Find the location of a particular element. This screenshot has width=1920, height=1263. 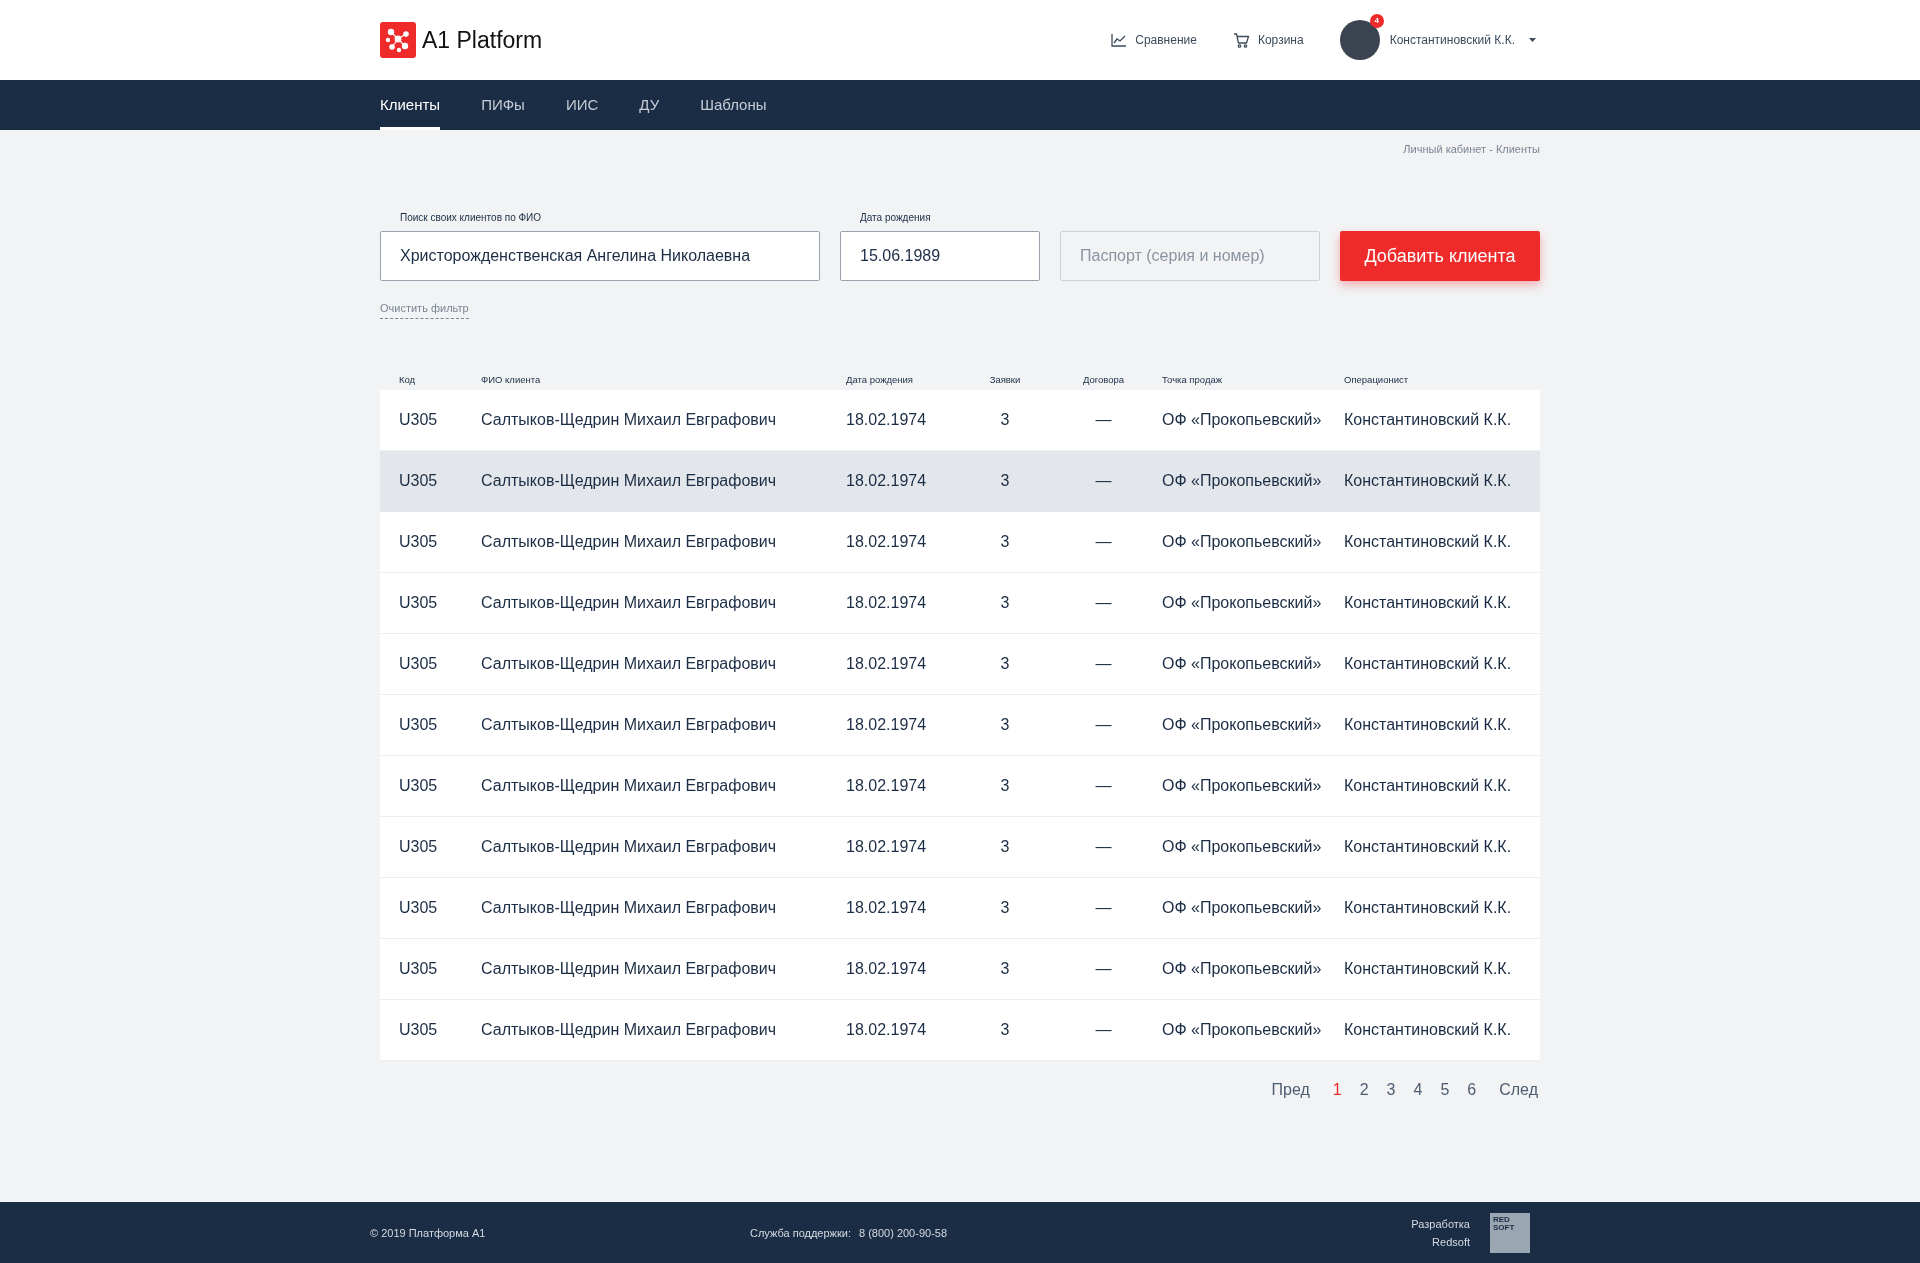

search-field: Христорожденственская Ангелина Николаевна is located at coordinates (600, 256).